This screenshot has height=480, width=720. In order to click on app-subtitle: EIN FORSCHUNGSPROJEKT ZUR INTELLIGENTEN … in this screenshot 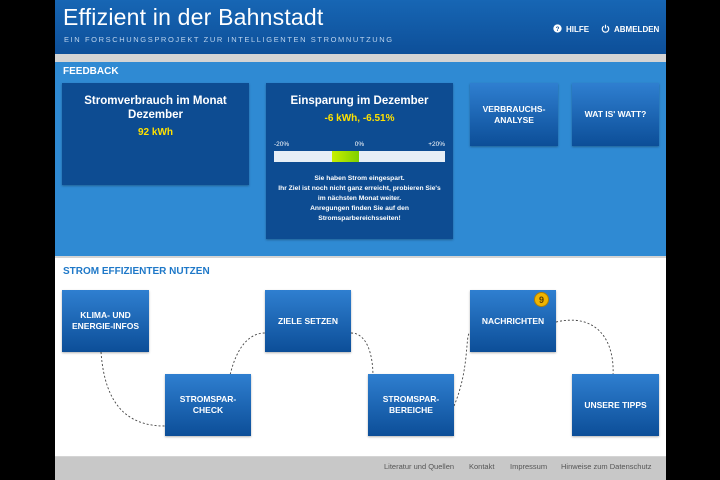, I will do `click(229, 39)`.